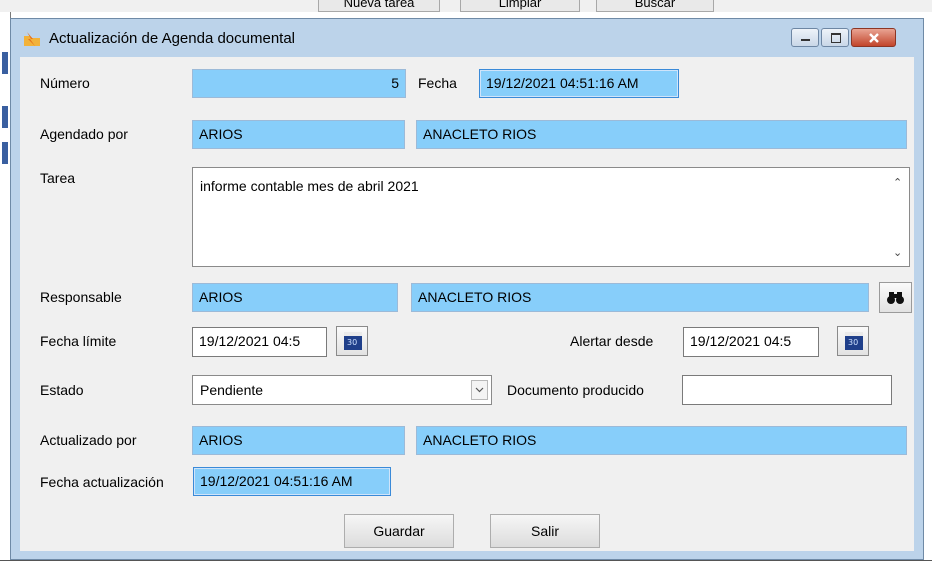 The image size is (932, 572). I want to click on close-button, so click(873, 37).